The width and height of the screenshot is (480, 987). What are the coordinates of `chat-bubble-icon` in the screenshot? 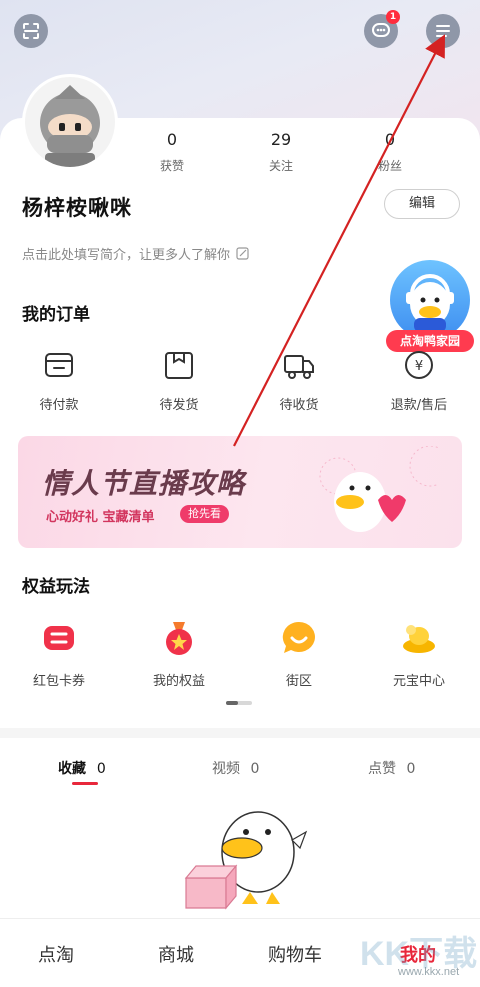 It's located at (298, 637).